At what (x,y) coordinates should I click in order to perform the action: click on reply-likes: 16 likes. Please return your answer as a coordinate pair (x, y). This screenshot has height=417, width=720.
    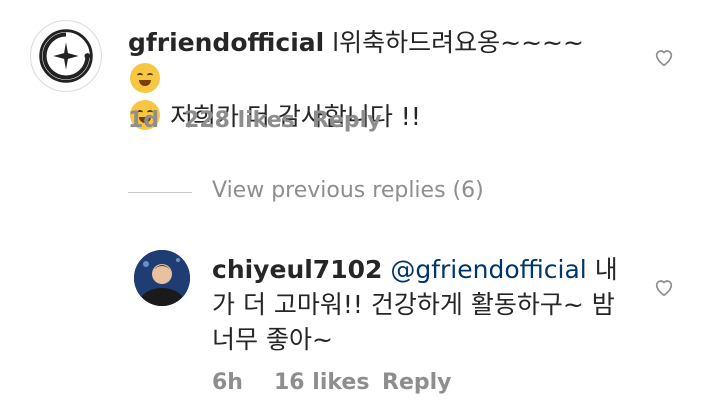
    Looking at the image, I should click on (321, 382).